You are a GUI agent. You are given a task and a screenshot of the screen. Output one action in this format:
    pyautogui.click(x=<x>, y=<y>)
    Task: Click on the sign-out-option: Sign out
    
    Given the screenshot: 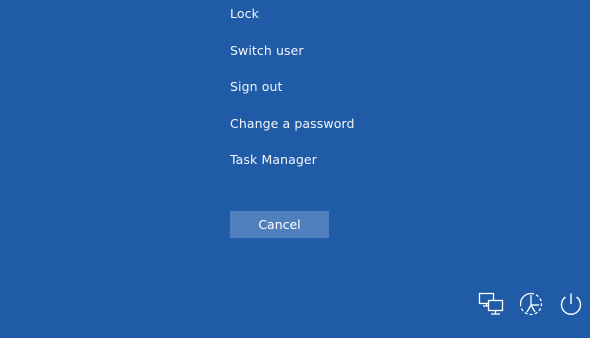 What is the action you would take?
    pyautogui.click(x=292, y=97)
    